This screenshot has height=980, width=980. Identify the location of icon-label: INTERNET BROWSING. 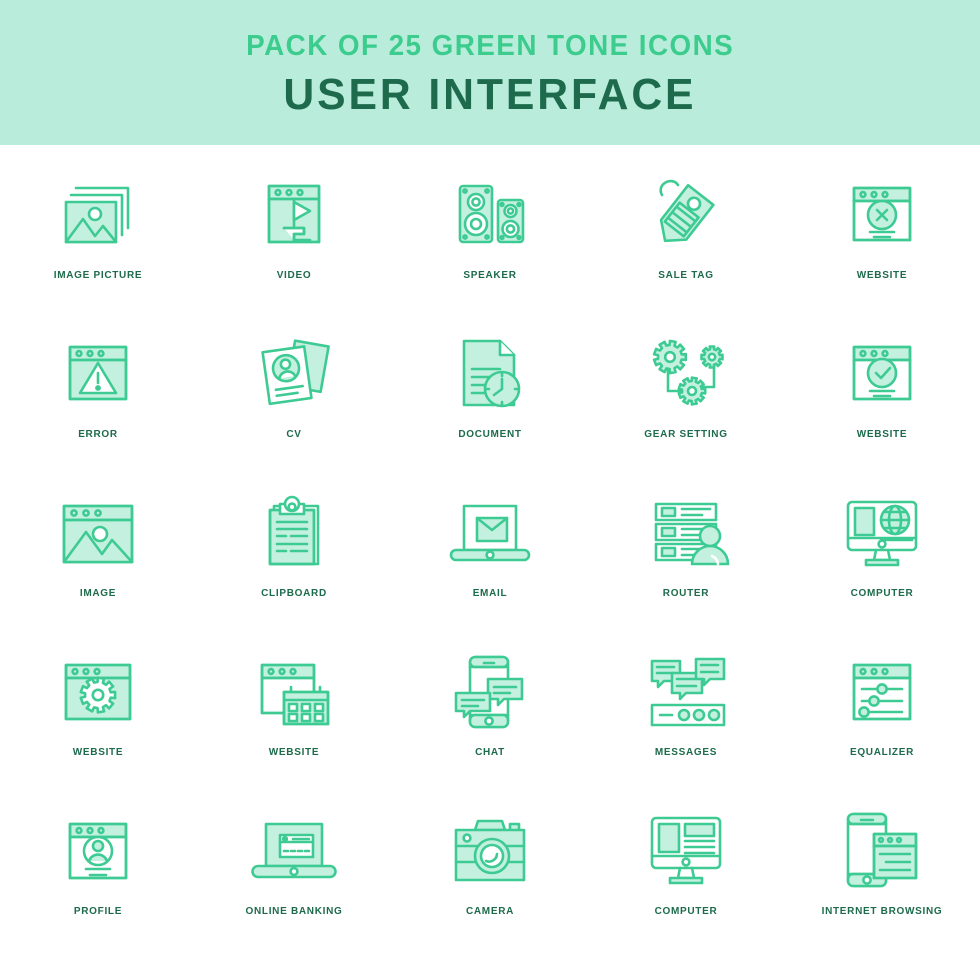
(882, 911).